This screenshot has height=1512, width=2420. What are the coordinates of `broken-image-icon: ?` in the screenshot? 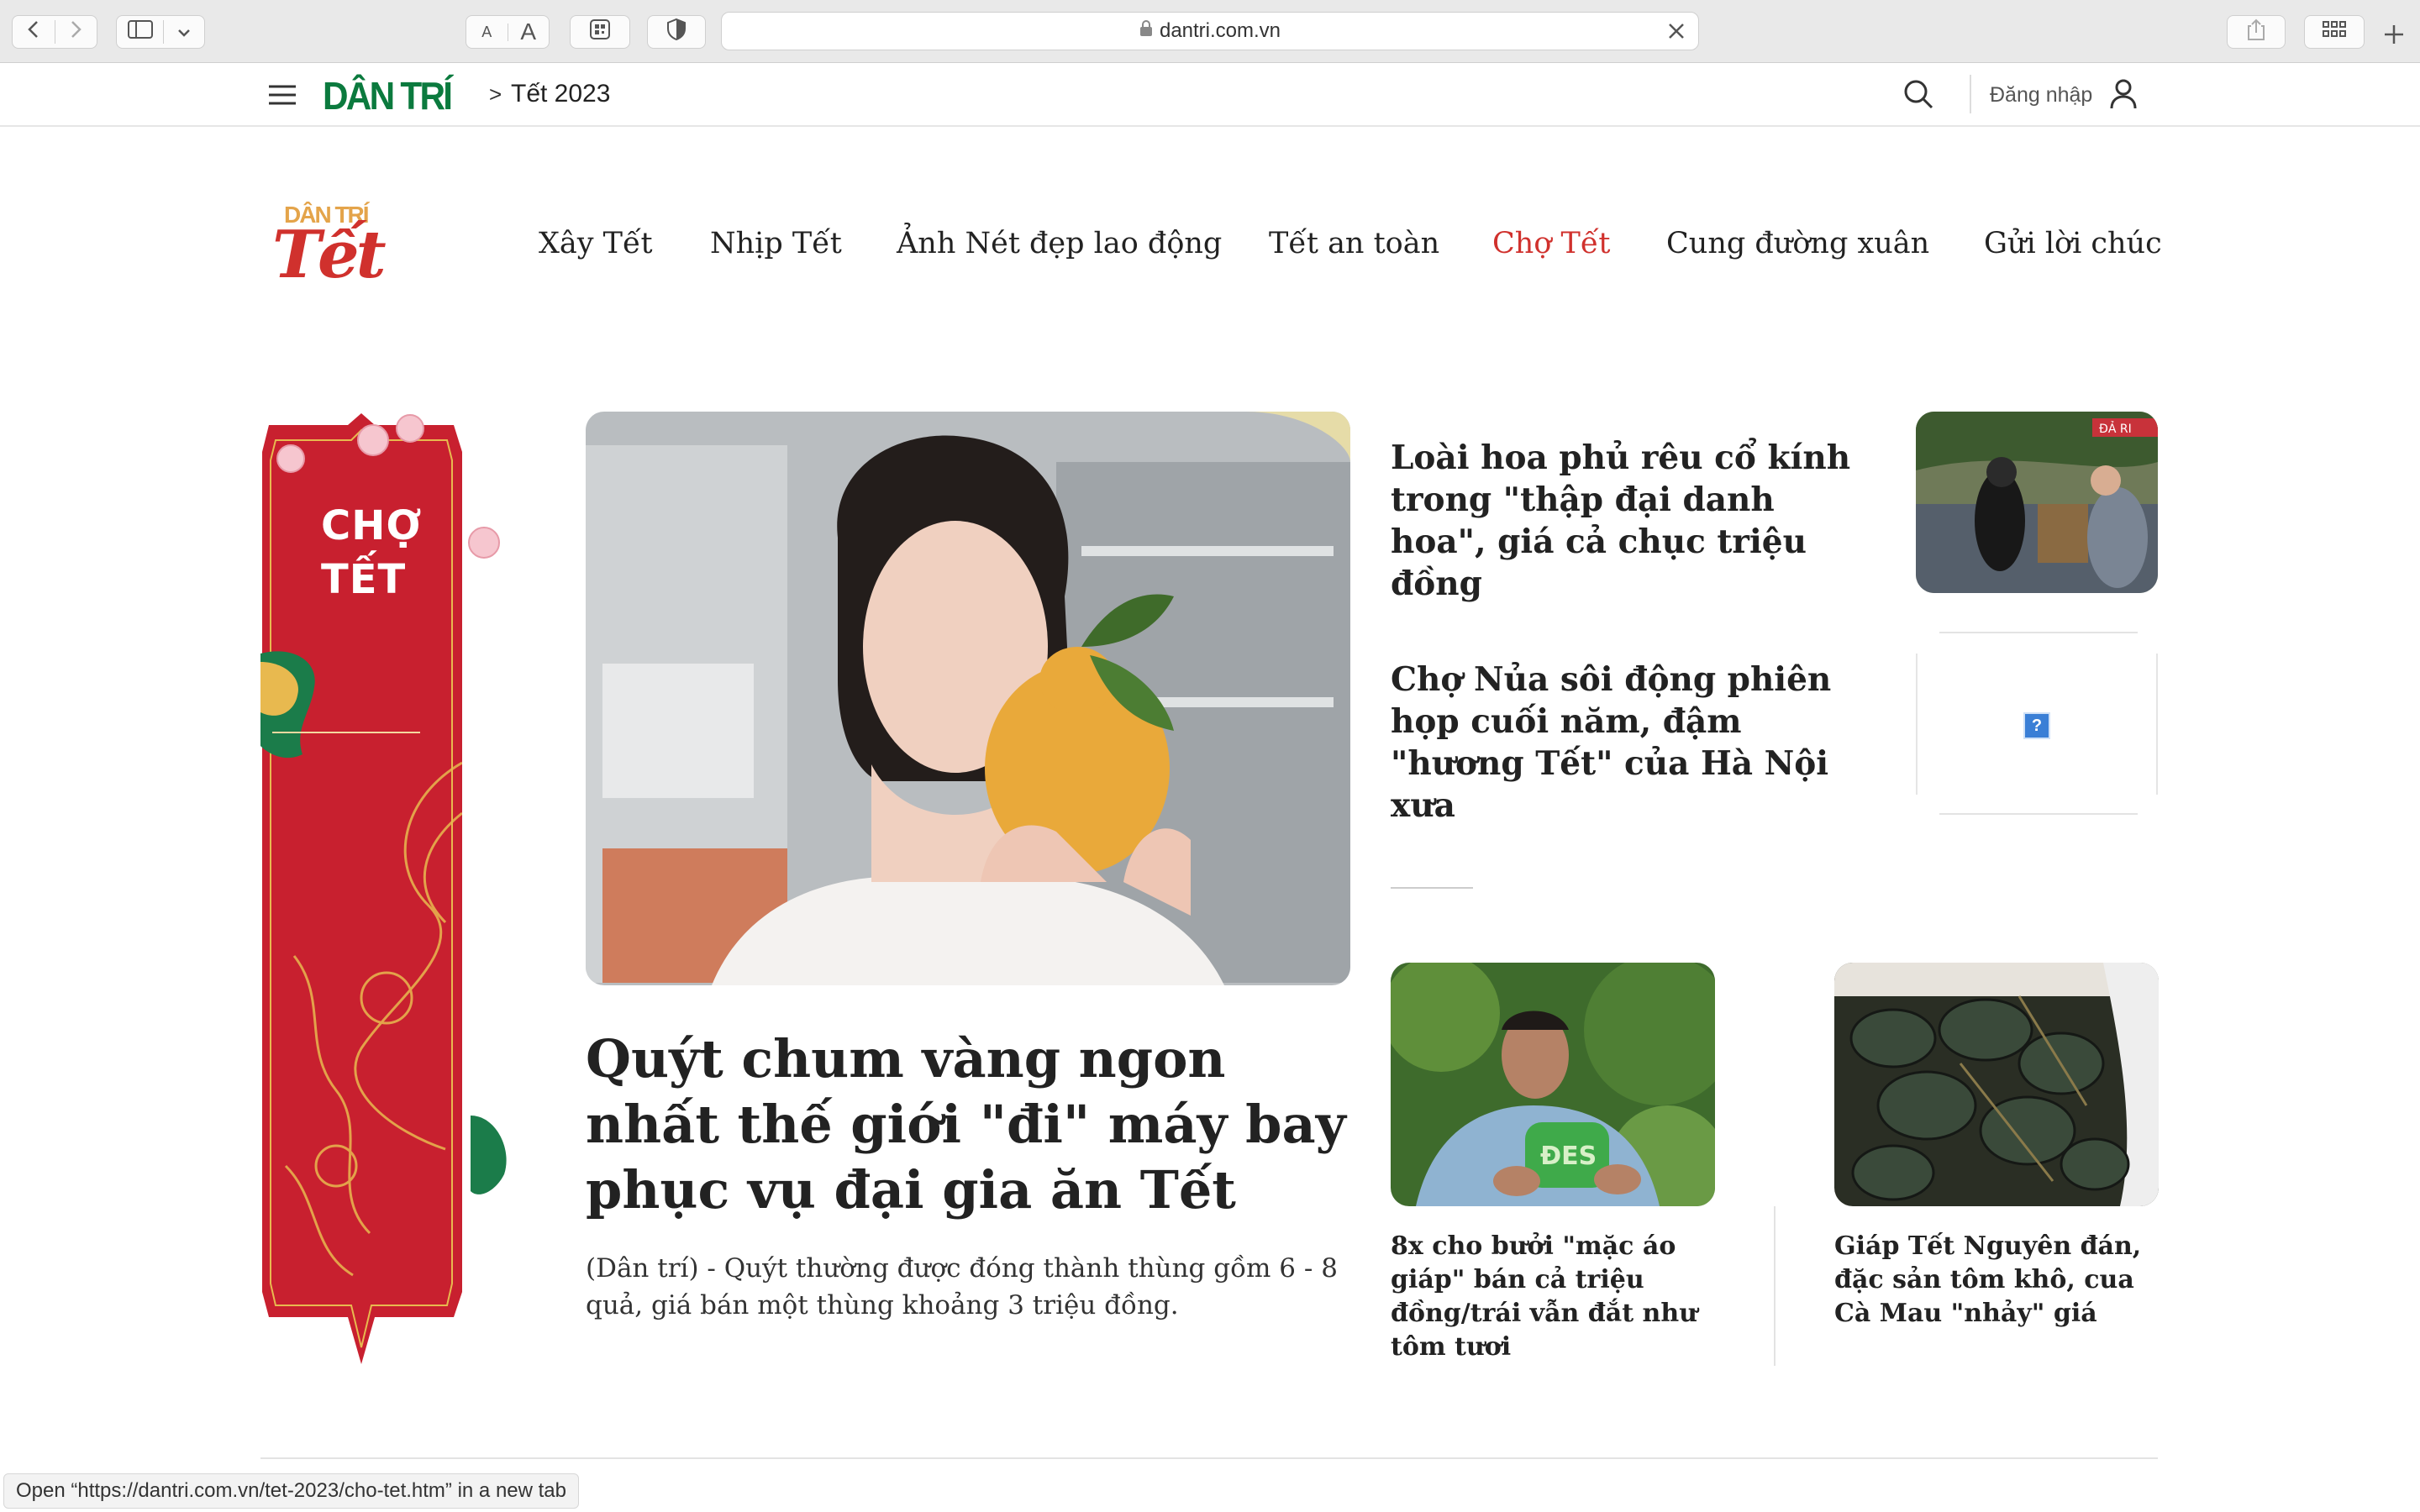 It's located at (2037, 725).